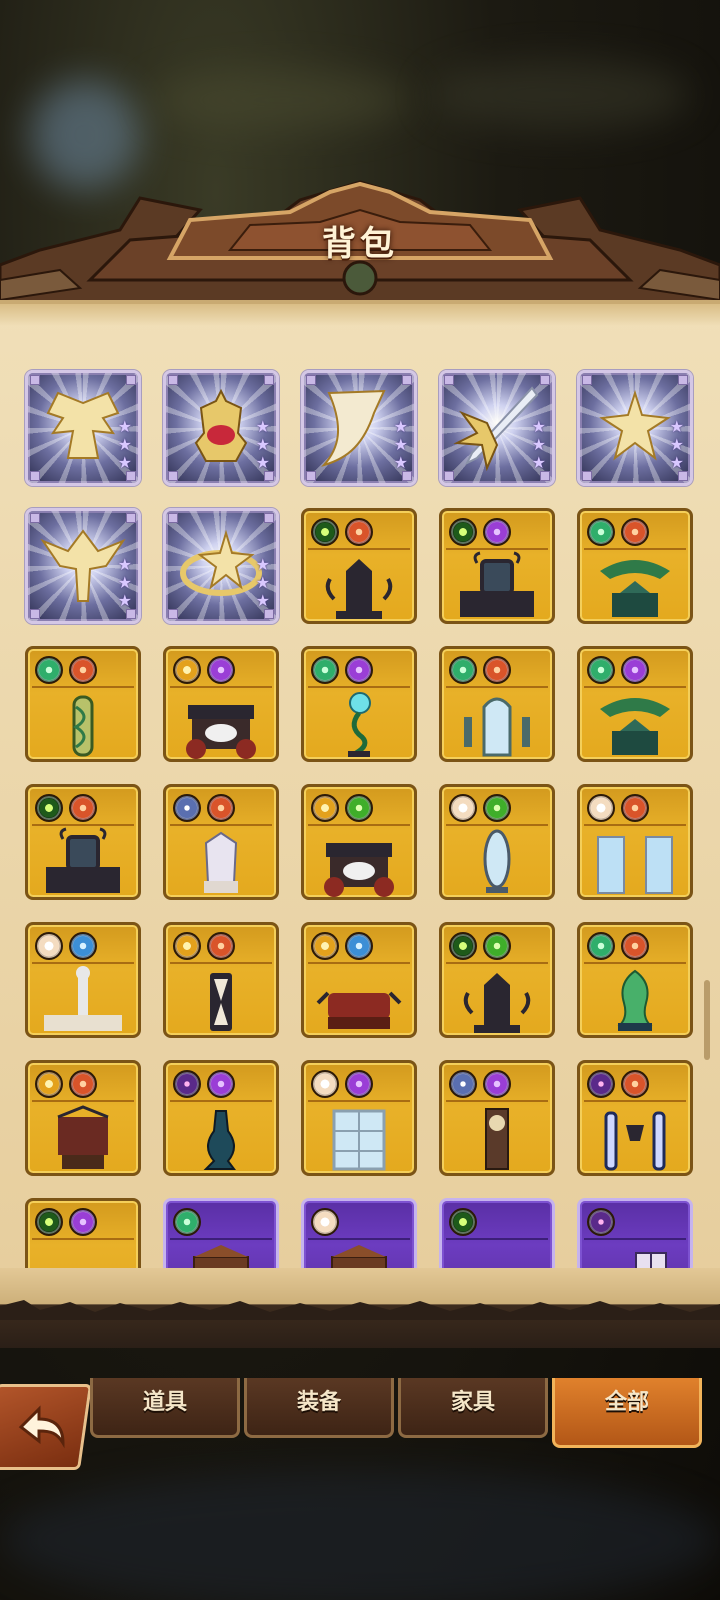 The width and height of the screenshot is (720, 1600). What do you see at coordinates (497, 1003) in the screenshot?
I see `dark-throne-icon` at bounding box center [497, 1003].